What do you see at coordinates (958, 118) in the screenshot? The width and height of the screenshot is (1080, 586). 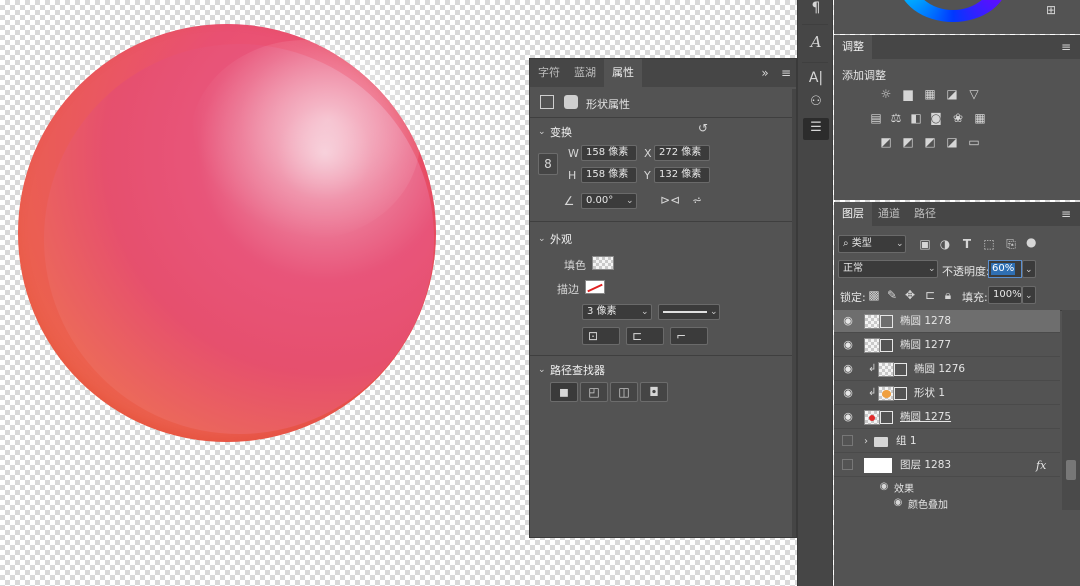 I see `channel-mixer-icon: ❀` at bounding box center [958, 118].